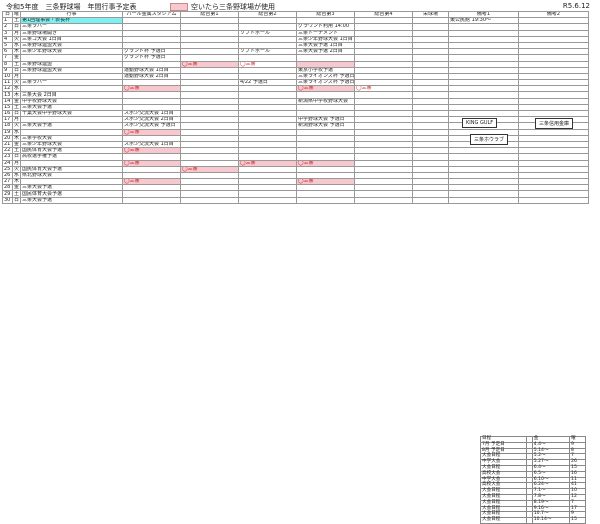 This screenshot has height=524, width=600. What do you see at coordinates (489, 139) in the screenshot?
I see `note-box: 三条ホウラブ` at bounding box center [489, 139].